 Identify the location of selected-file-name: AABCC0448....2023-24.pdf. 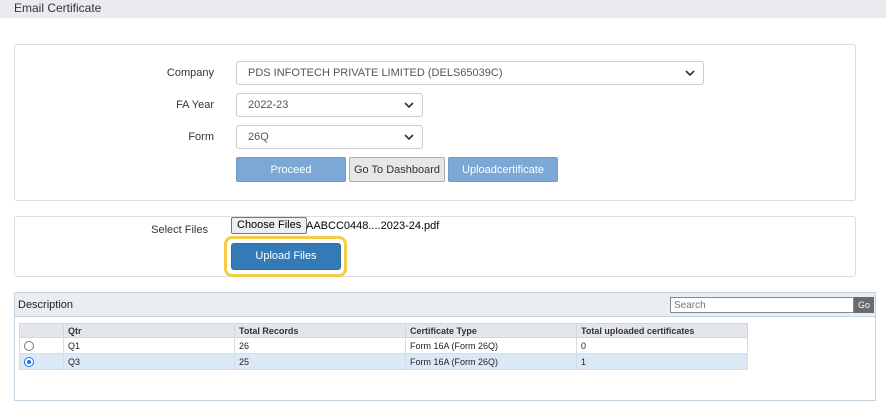
(373, 226).